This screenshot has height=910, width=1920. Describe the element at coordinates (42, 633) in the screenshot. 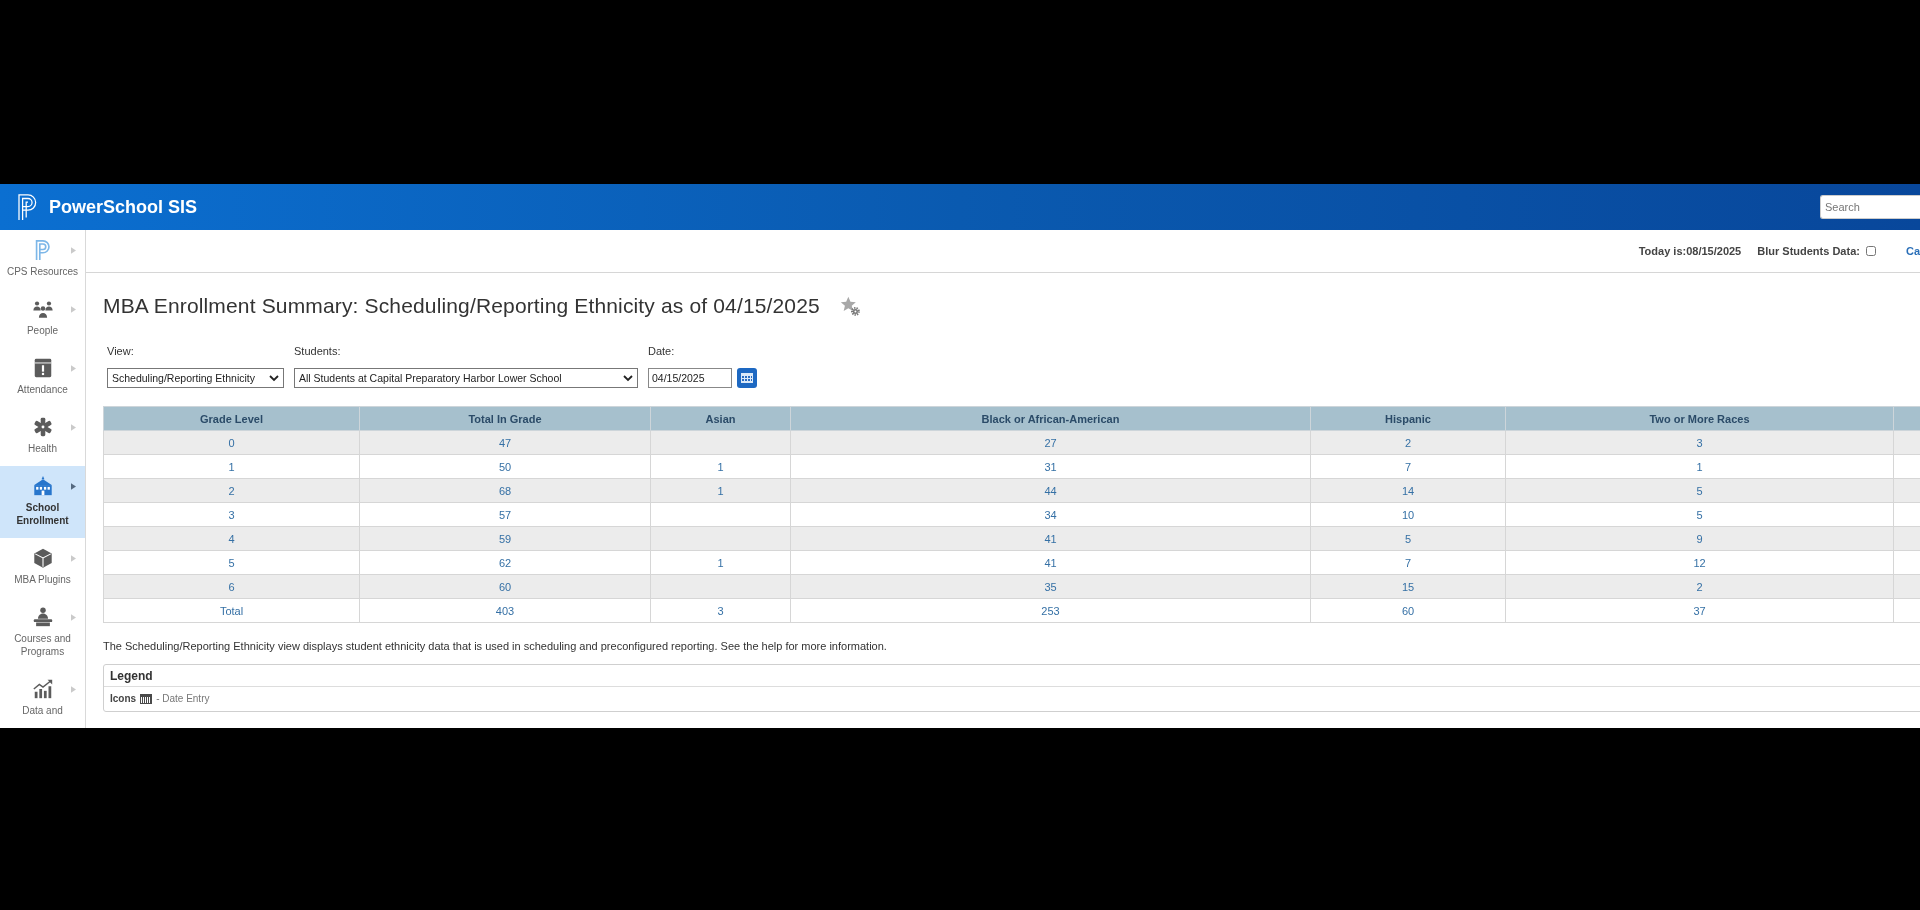

I see `sidebar-item: Courses and Programs` at that location.